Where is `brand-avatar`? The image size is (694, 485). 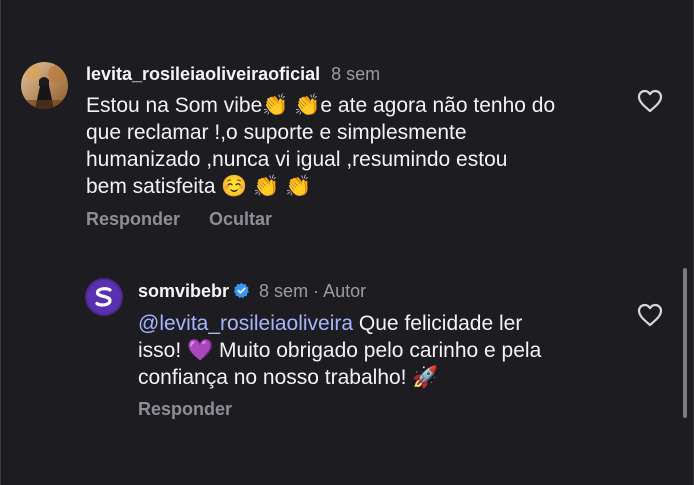 brand-avatar is located at coordinates (104, 297).